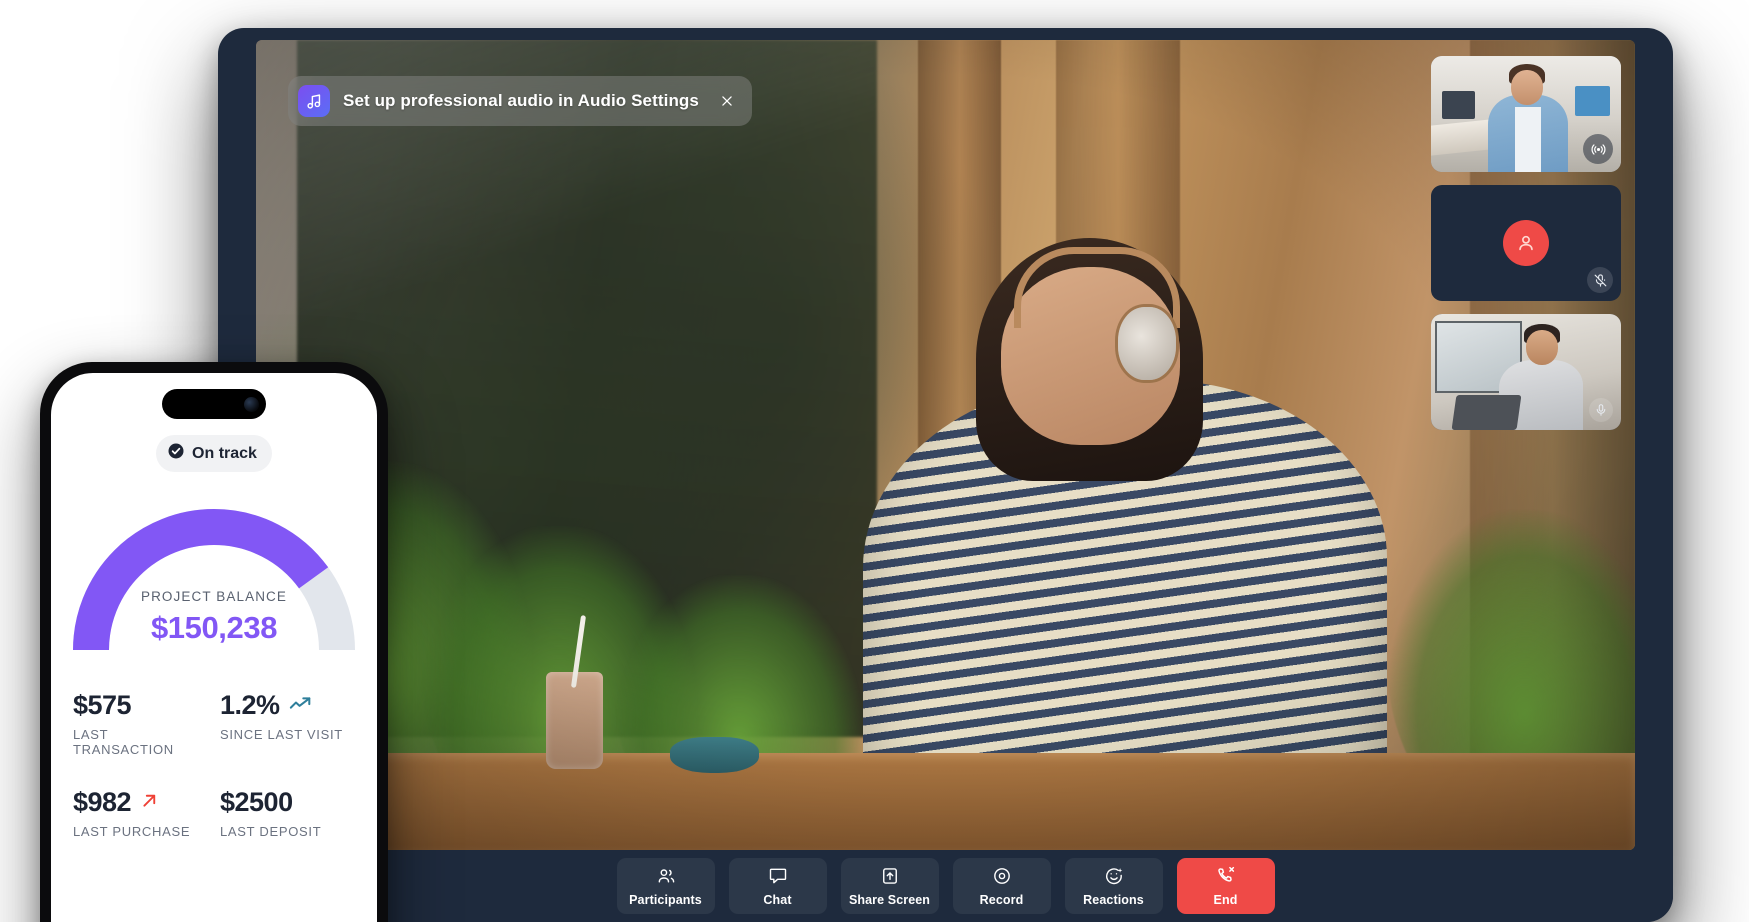 The height and width of the screenshot is (922, 1749). I want to click on person-icon, so click(1526, 243).